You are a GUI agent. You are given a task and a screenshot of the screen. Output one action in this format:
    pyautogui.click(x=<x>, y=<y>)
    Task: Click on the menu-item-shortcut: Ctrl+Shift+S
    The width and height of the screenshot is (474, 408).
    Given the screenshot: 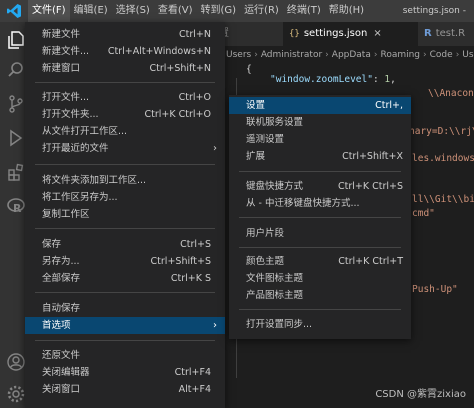 What is the action you would take?
    pyautogui.click(x=180, y=261)
    